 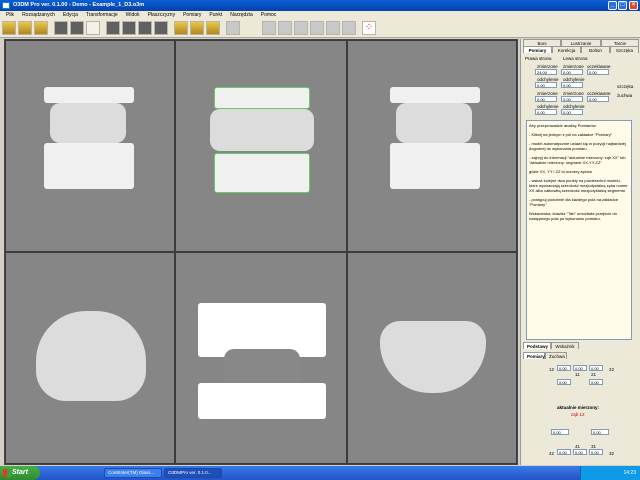 What do you see at coordinates (566, 49) in the screenshot?
I see `tab-korekcja: Korekcja` at bounding box center [566, 49].